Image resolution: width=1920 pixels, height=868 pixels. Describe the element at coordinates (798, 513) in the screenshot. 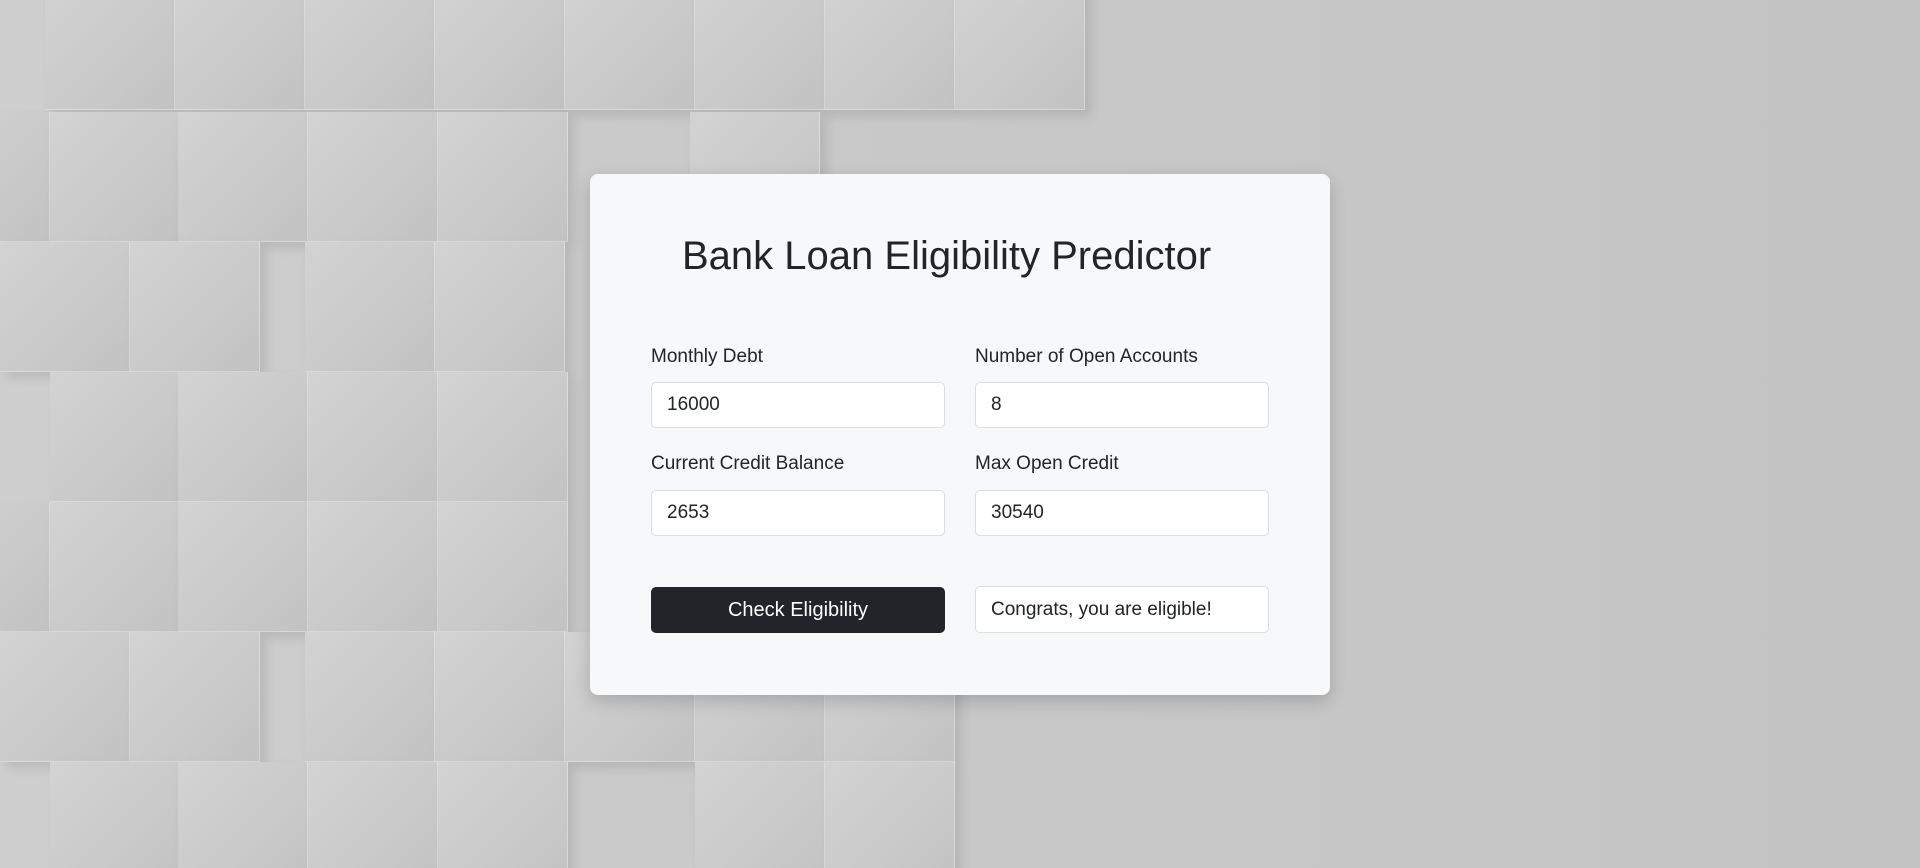

I see `credit-balance-input` at that location.